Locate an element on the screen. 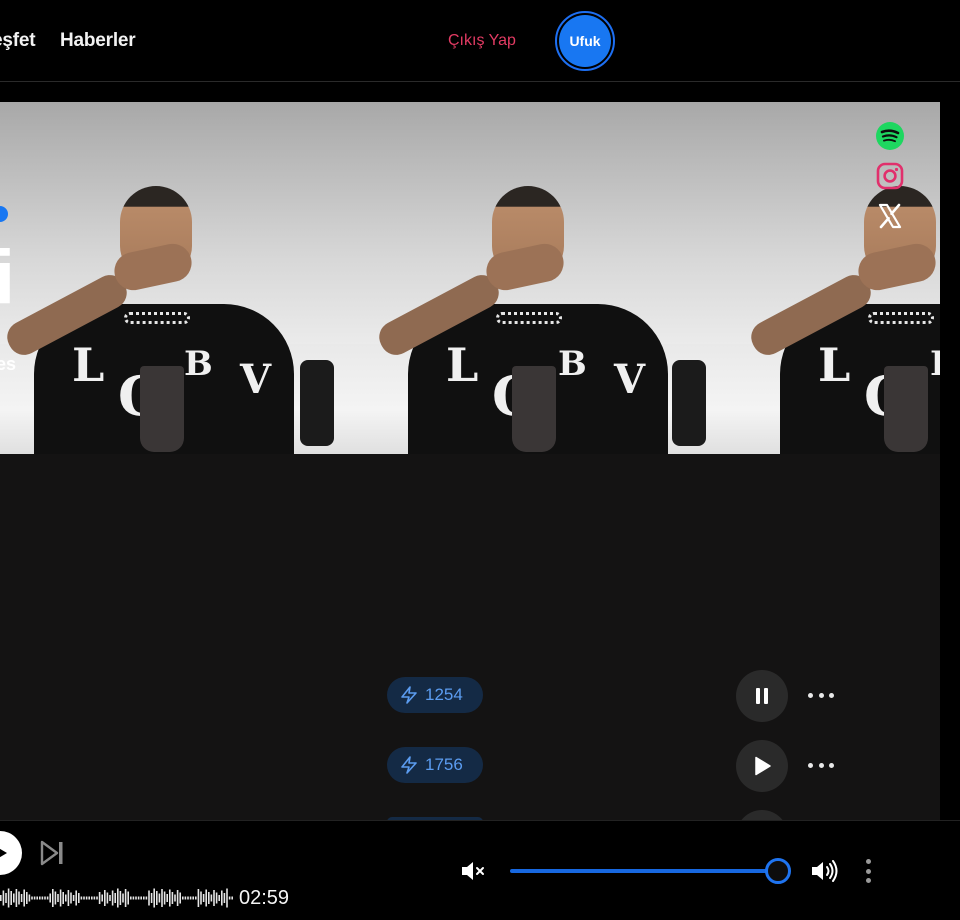 The width and height of the screenshot is (960, 920). bottom-player: 02:59 is located at coordinates (480, 870).